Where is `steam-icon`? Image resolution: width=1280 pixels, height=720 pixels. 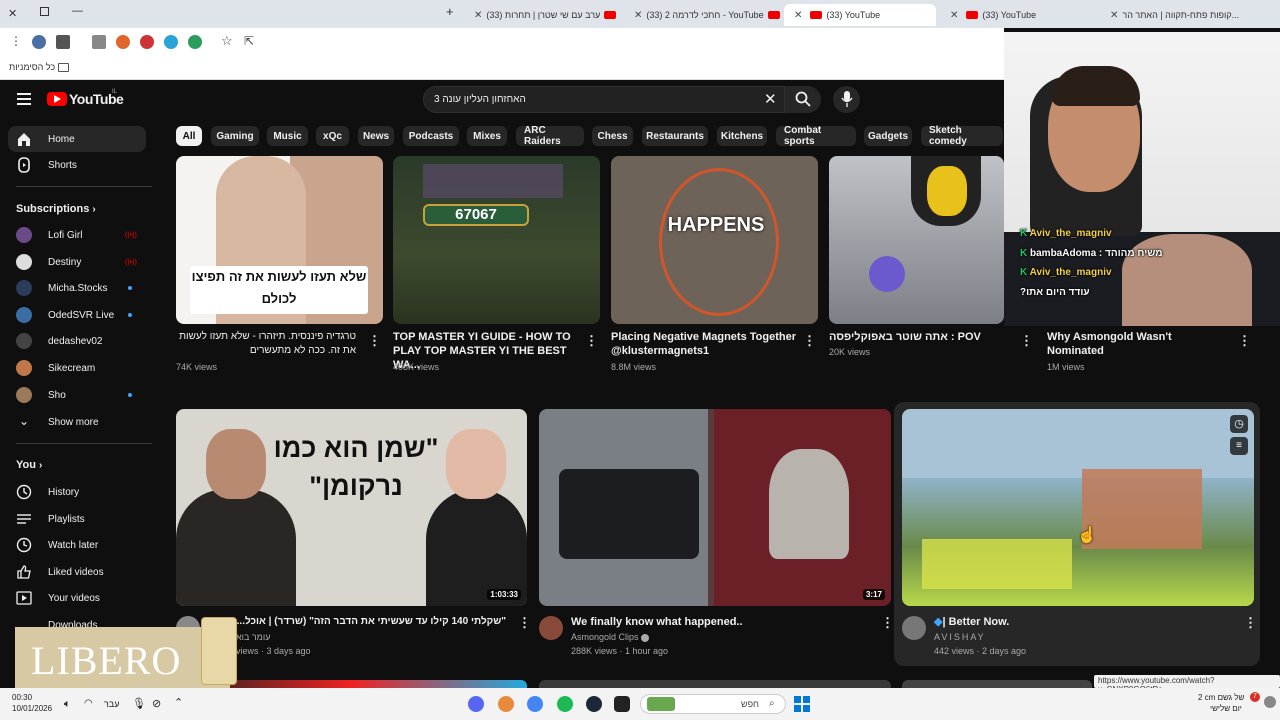 steam-icon is located at coordinates (594, 704).